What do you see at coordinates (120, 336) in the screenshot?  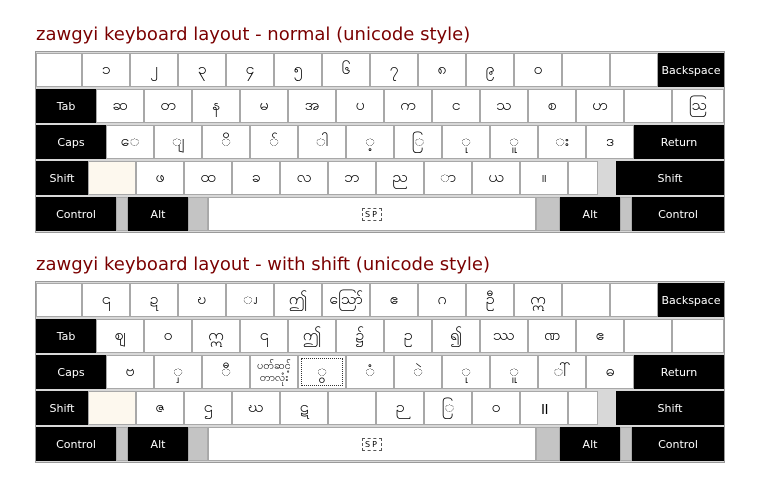 I see `key-char: ဈ` at bounding box center [120, 336].